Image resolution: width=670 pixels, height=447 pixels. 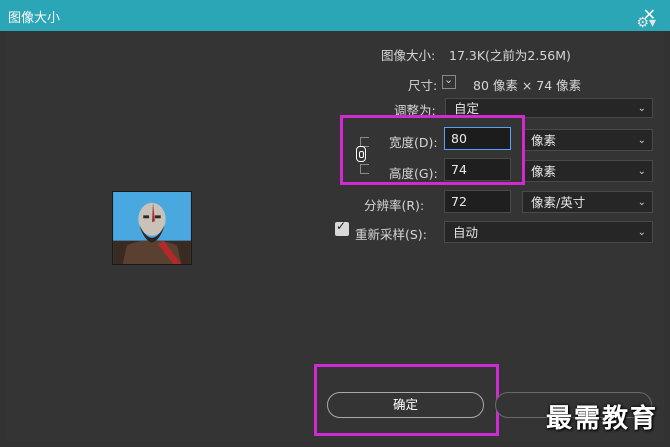 What do you see at coordinates (587, 140) in the screenshot?
I see `width-unit-select: 像素 ⌄` at bounding box center [587, 140].